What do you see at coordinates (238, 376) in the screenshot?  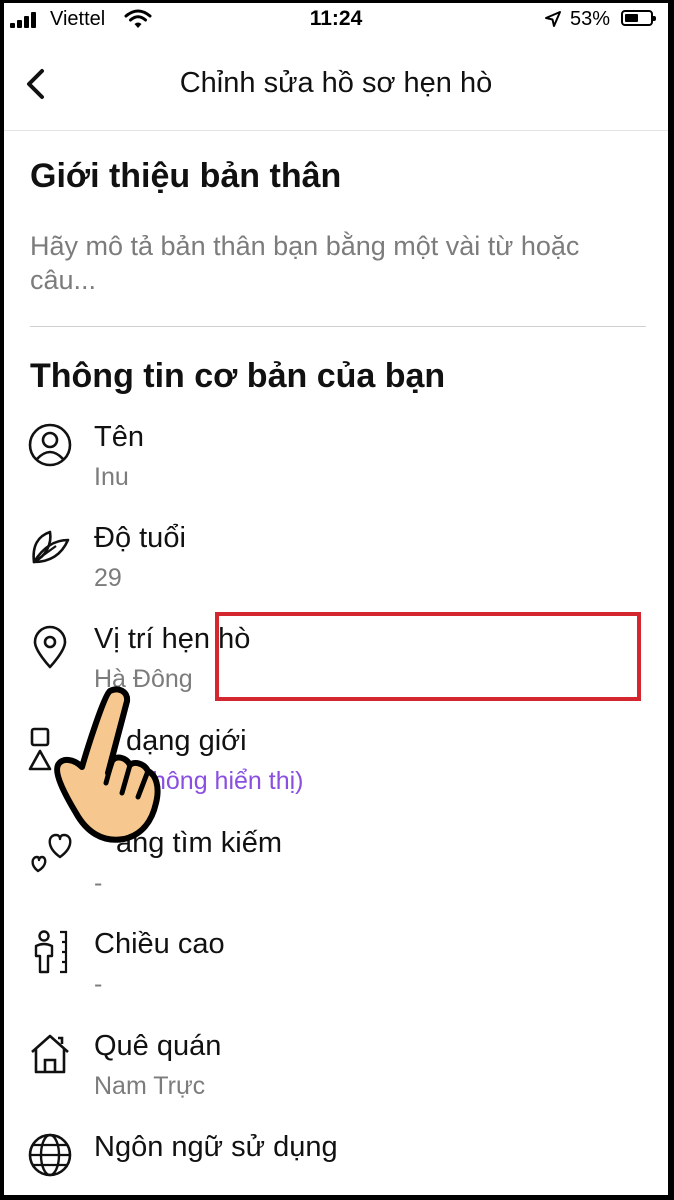 I see `basic-info-title: Thông tin cơ bản của bạn` at bounding box center [238, 376].